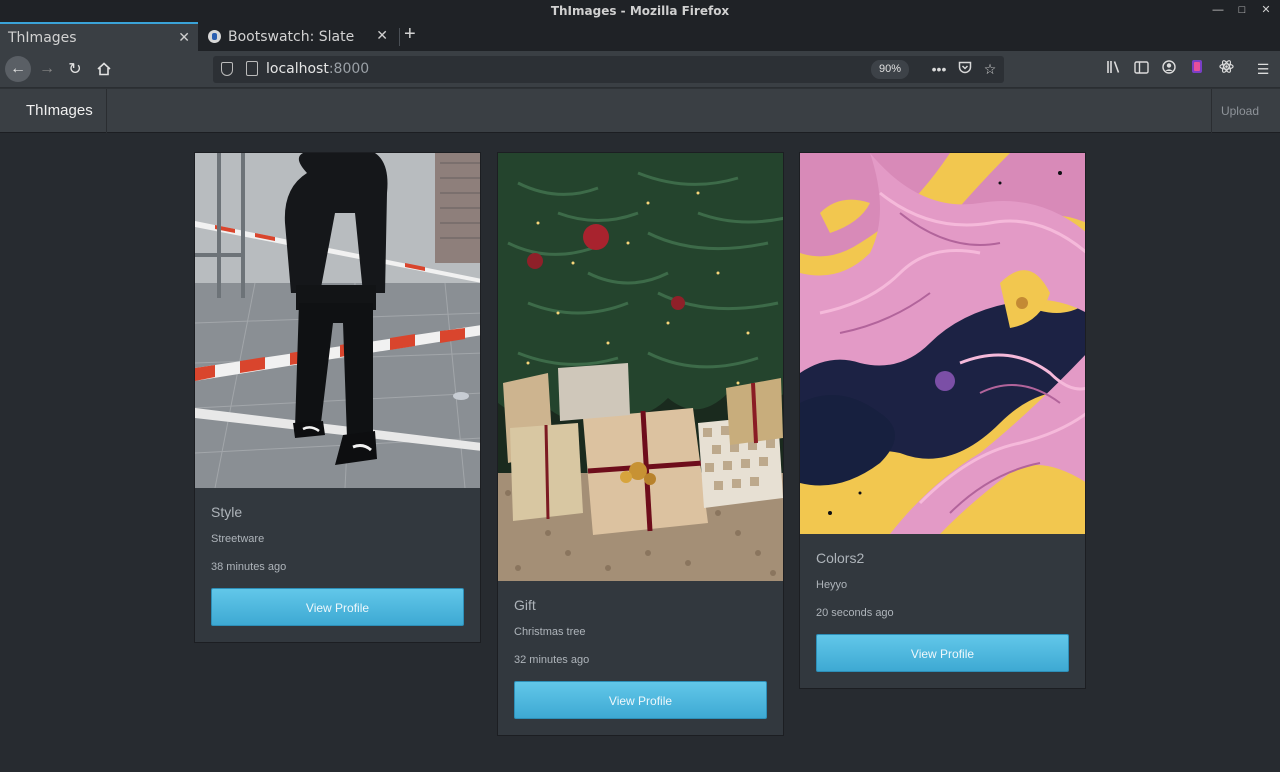 Image resolution: width=1280 pixels, height=772 pixels. Describe the element at coordinates (252, 68) in the screenshot. I see `page-info-icon` at that location.